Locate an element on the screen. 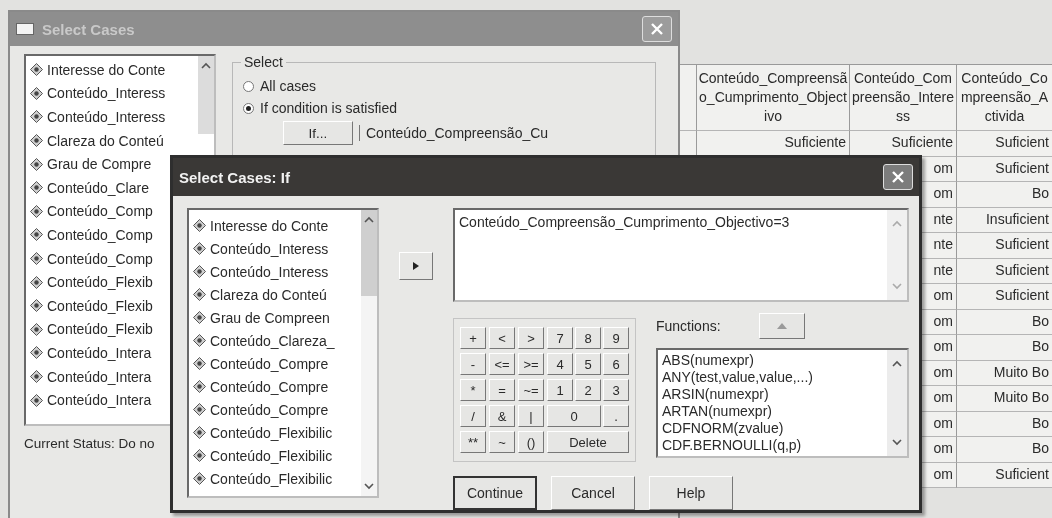 The height and width of the screenshot is (518, 1052). window-title: Select Cases is located at coordinates (89, 29).